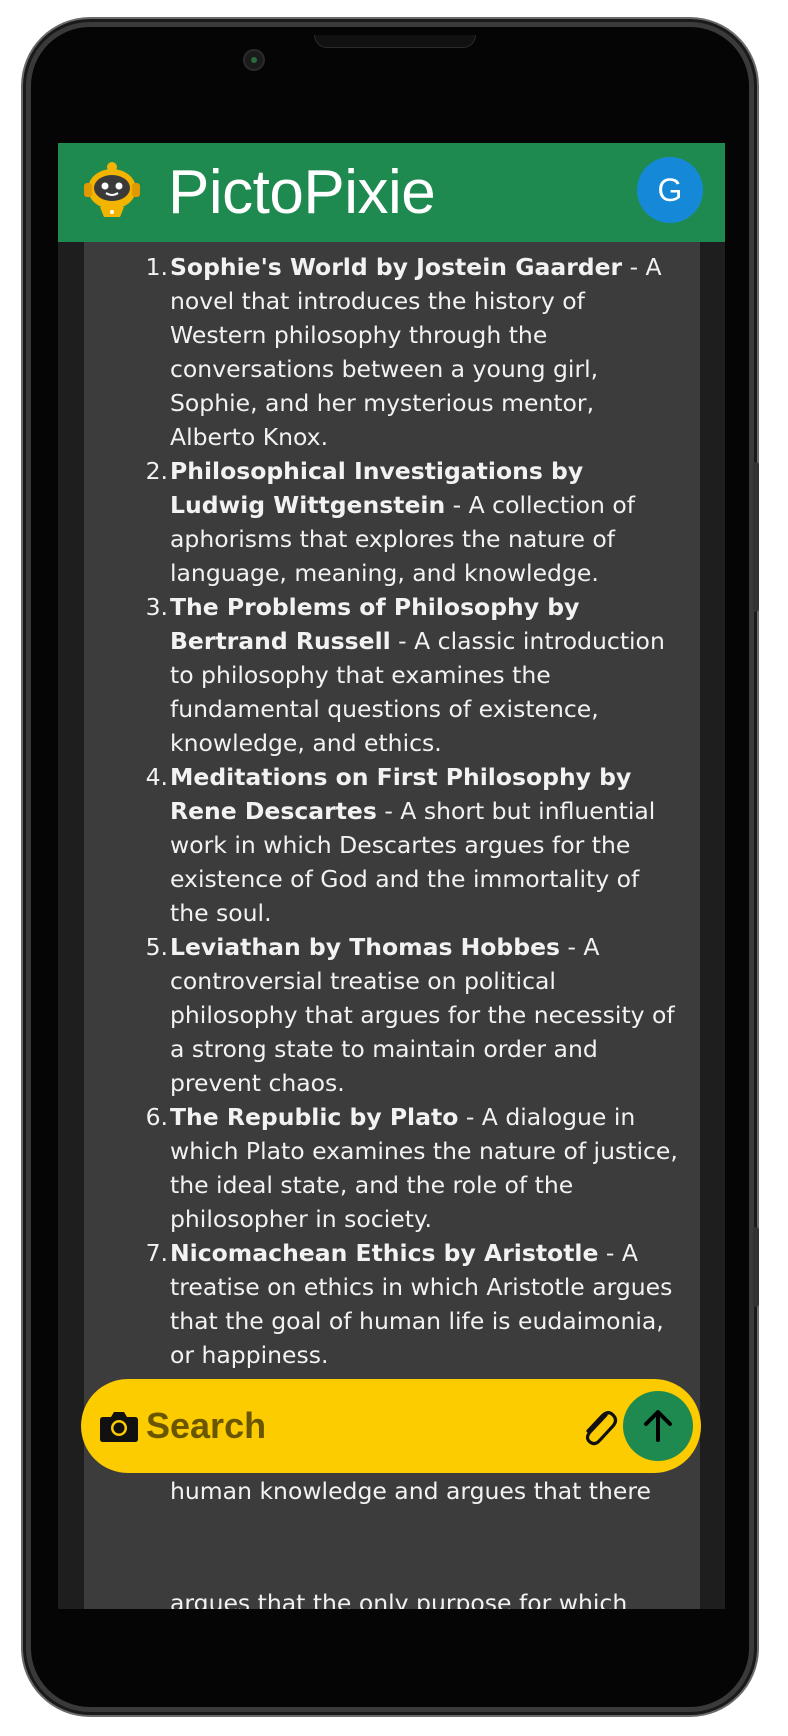 This screenshot has width=788, height=1736. I want to click on send-button, so click(658, 1426).